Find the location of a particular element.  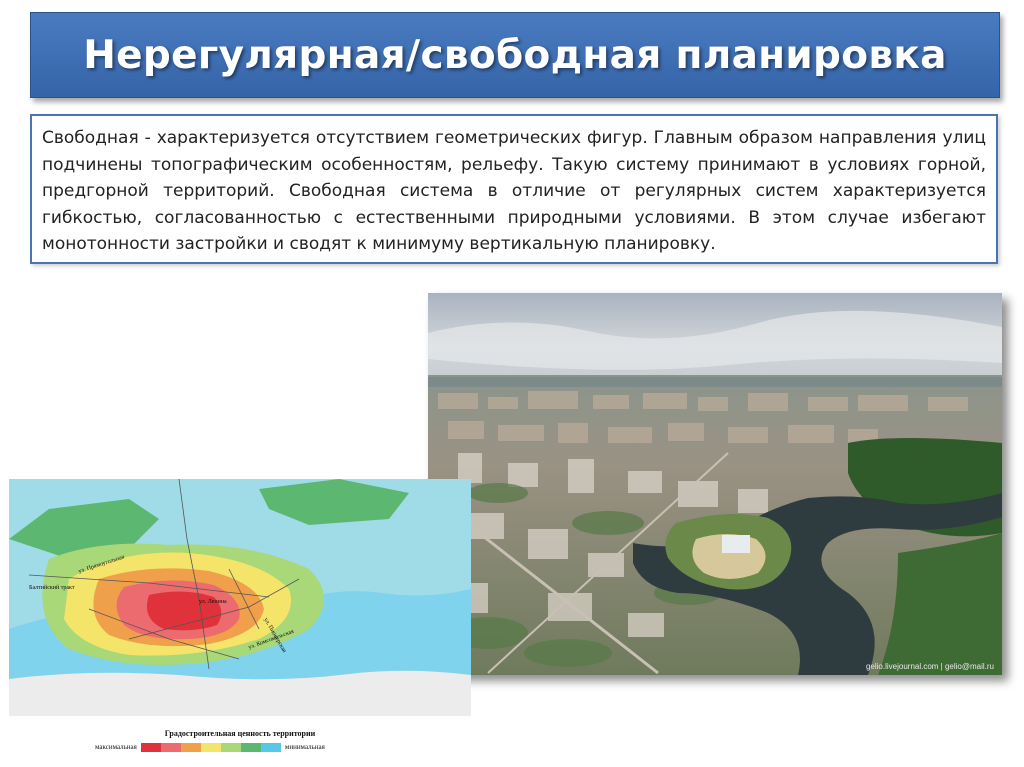

slide-title: Нерегулярная/свободная планировка is located at coordinates (515, 55).